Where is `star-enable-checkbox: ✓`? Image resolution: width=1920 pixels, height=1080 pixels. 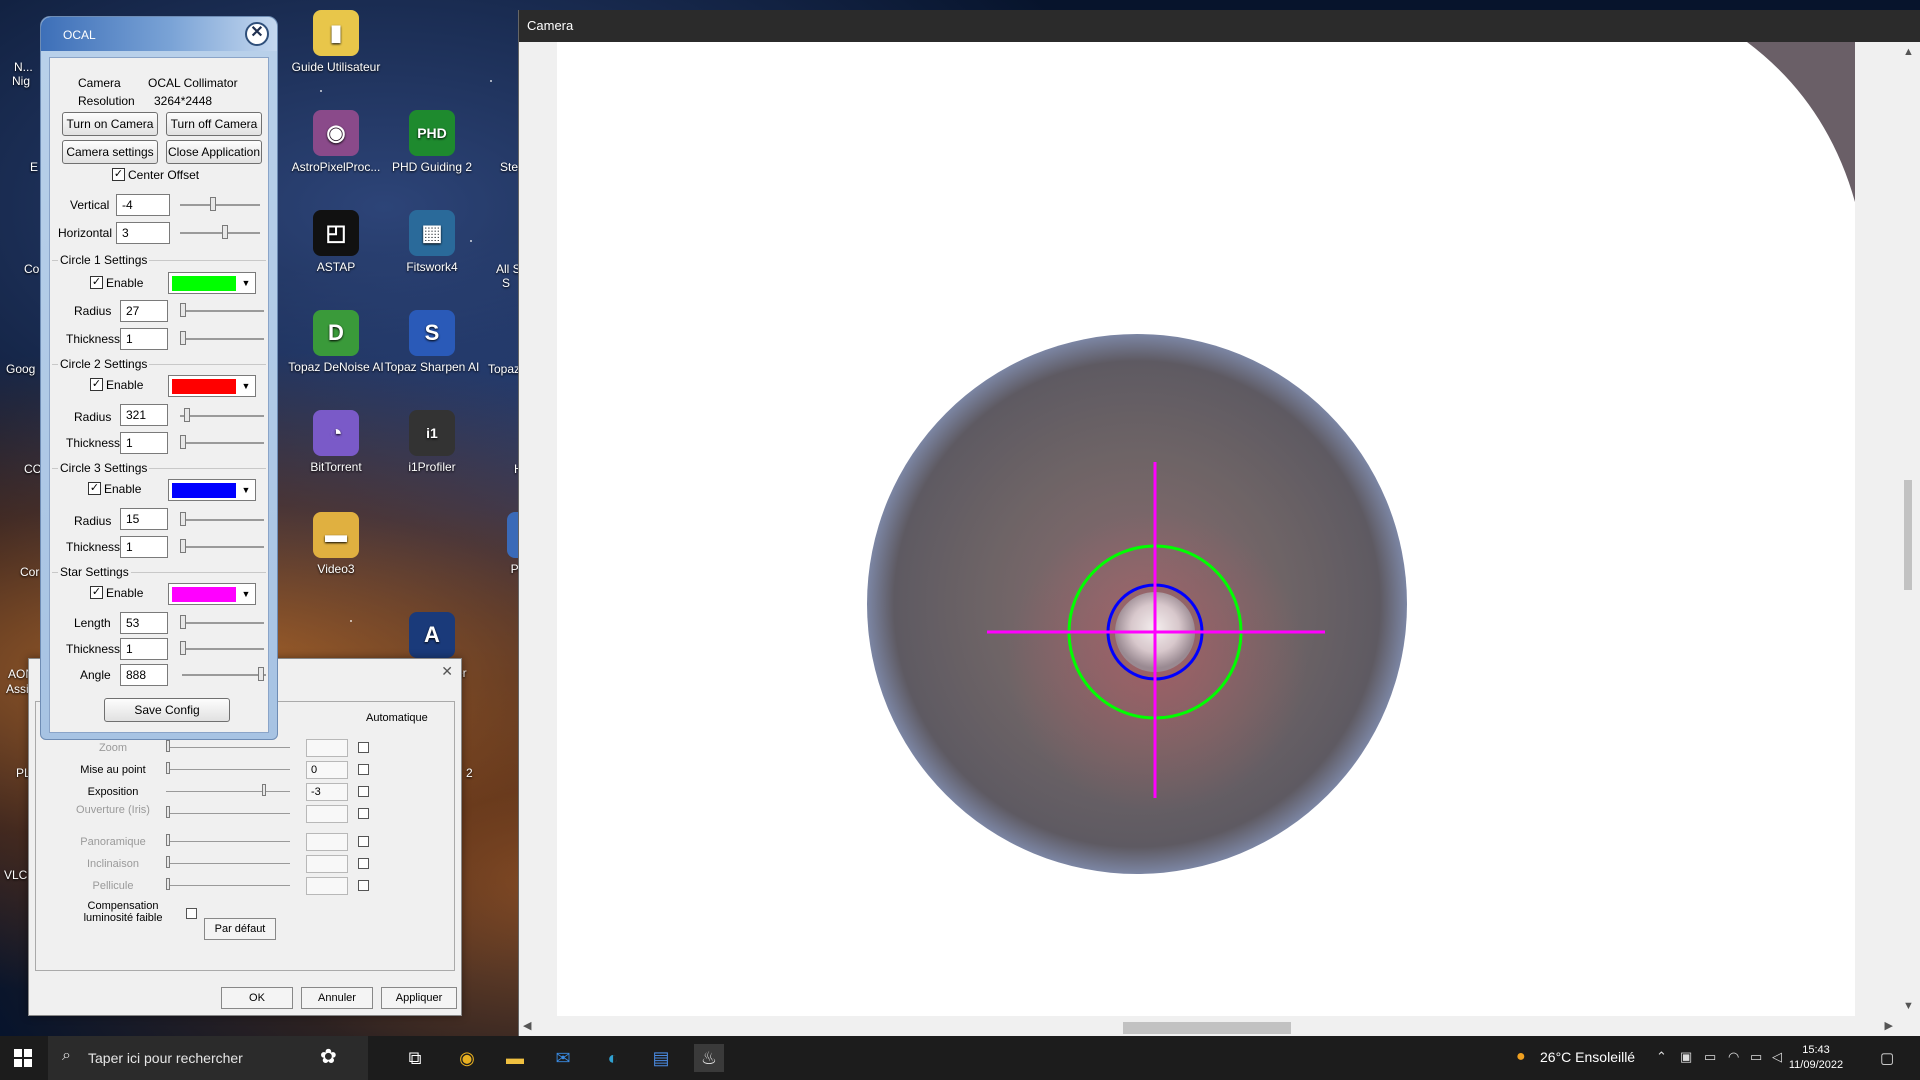
star-enable-checkbox: ✓ is located at coordinates (96, 592).